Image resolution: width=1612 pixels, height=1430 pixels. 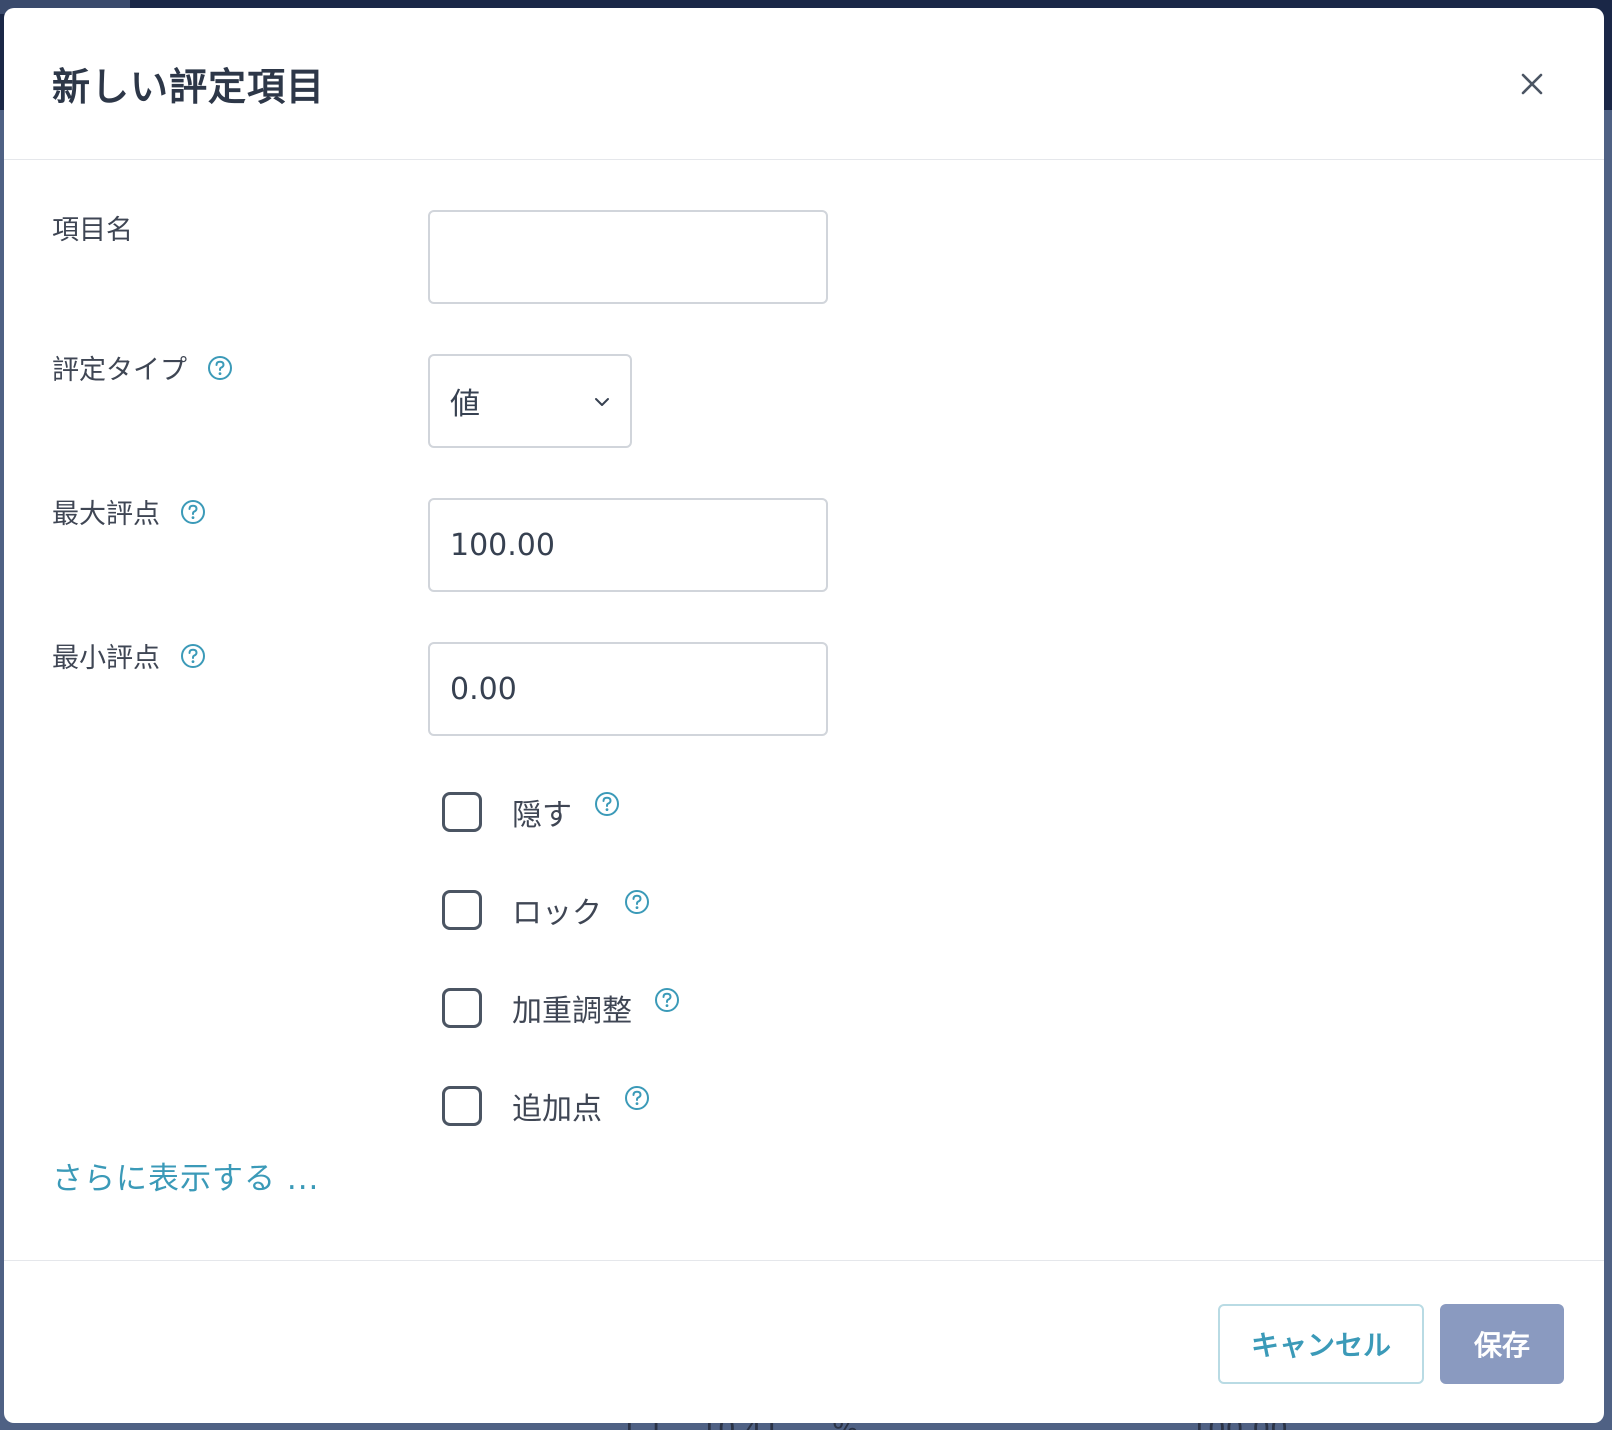 I want to click on extra-credit-checkbox, so click(x=462, y=1106).